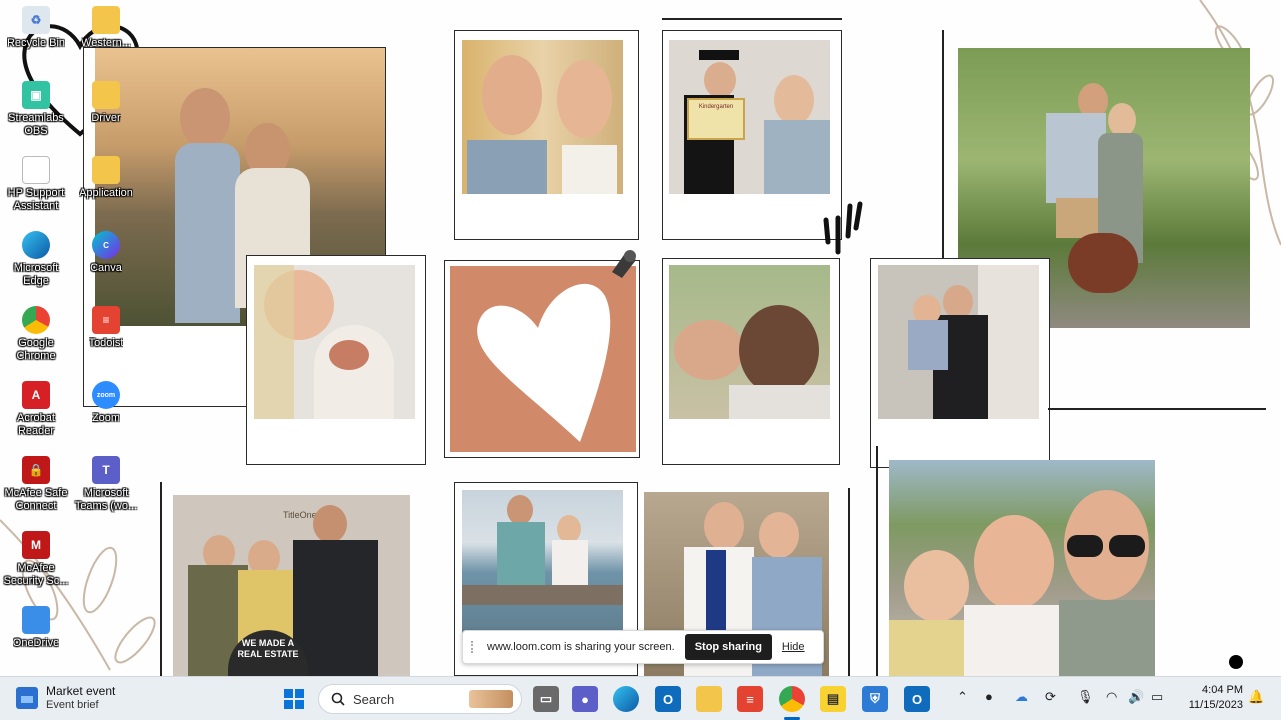 Image resolution: width=1281 pixels, height=720 pixels. Describe the element at coordinates (750, 699) in the screenshot. I see `todoist-taskbar-button: ≡` at that location.